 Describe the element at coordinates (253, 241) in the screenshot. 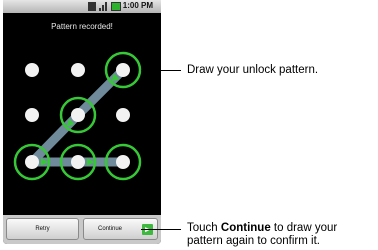

I see `callout-bottom-line2: pattern again to confirm it.` at that location.